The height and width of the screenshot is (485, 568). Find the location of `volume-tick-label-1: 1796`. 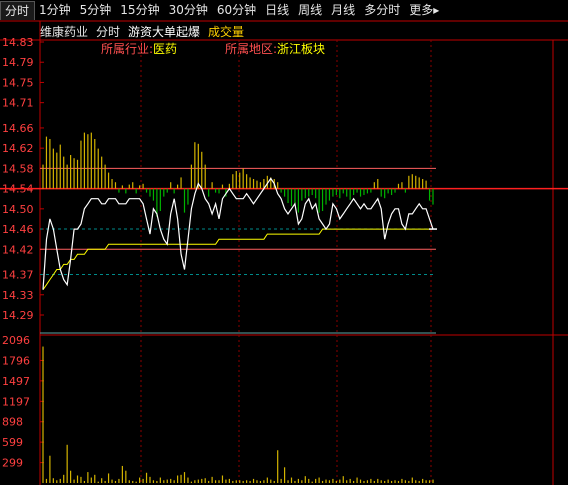

volume-tick-label-1: 1796 is located at coordinates (16, 360).